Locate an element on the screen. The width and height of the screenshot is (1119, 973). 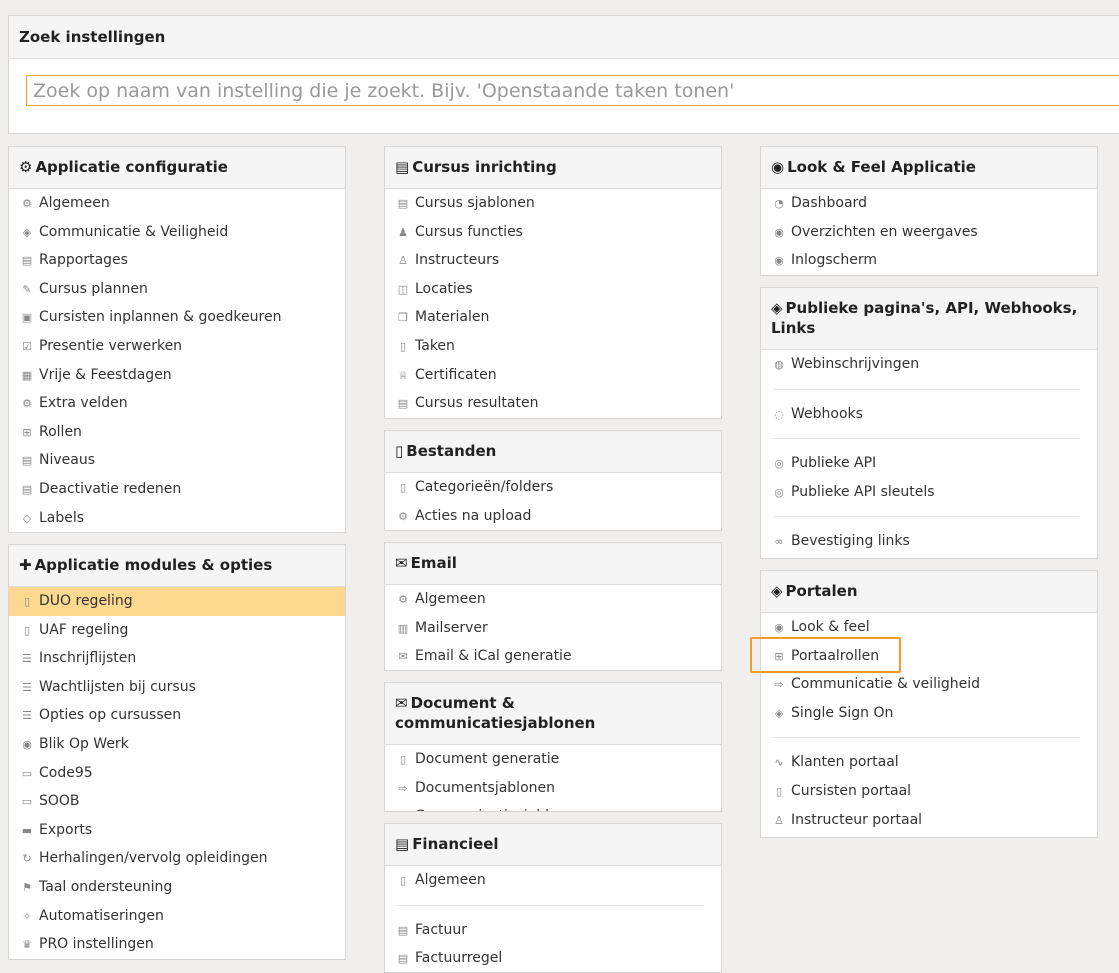
settings-item-label: Rapportages is located at coordinates (83, 260).